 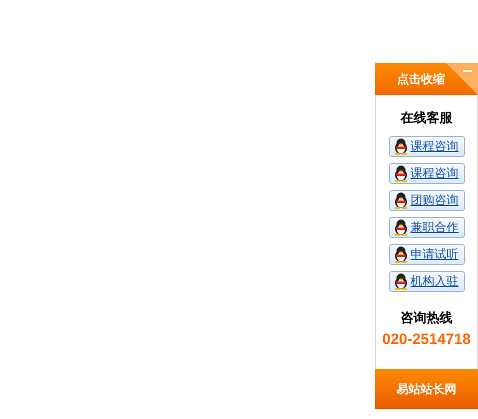 What do you see at coordinates (426, 118) in the screenshot?
I see `panel-title: 在线客服` at bounding box center [426, 118].